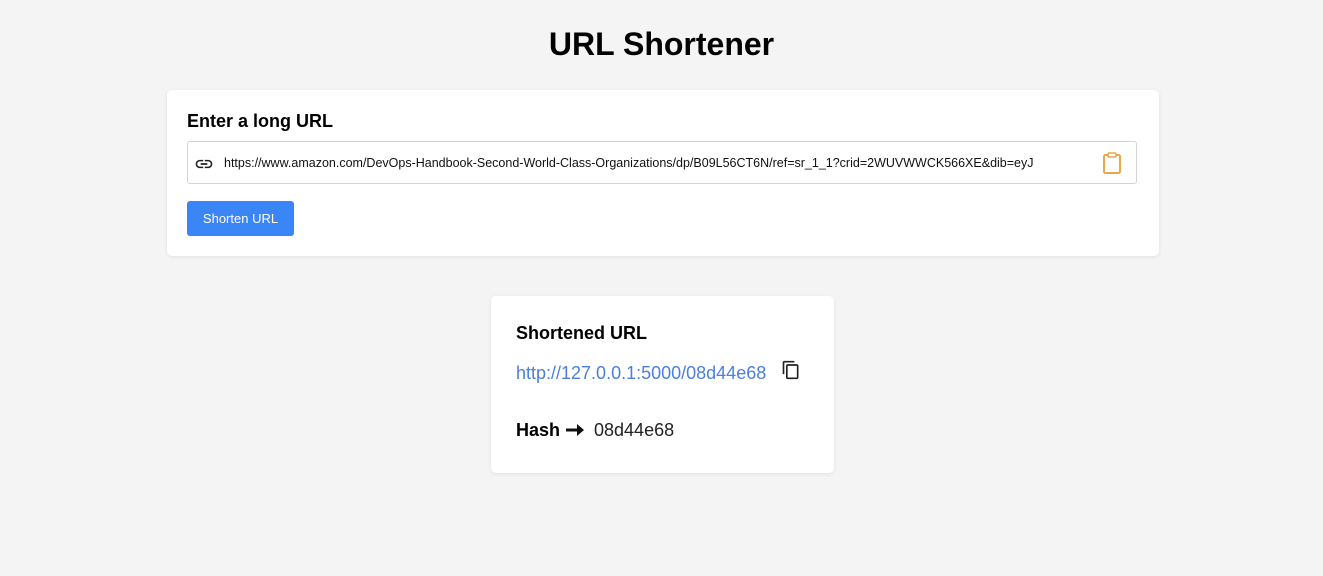 This screenshot has height=576, width=1323. Describe the element at coordinates (204, 164) in the screenshot. I see `link-icon` at that location.